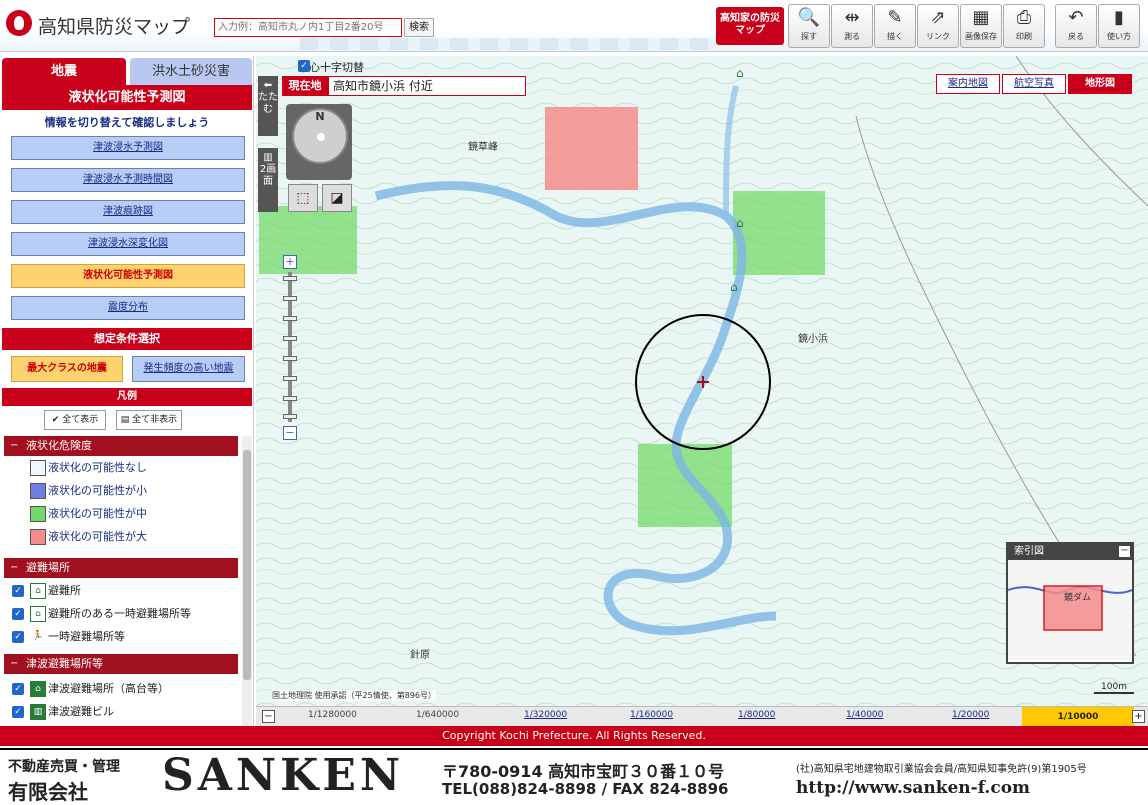 The image size is (1148, 805). What do you see at coordinates (68, 637) in the screenshot?
I see `legend-item: ✓ 🏃 一時避難場所等` at bounding box center [68, 637].